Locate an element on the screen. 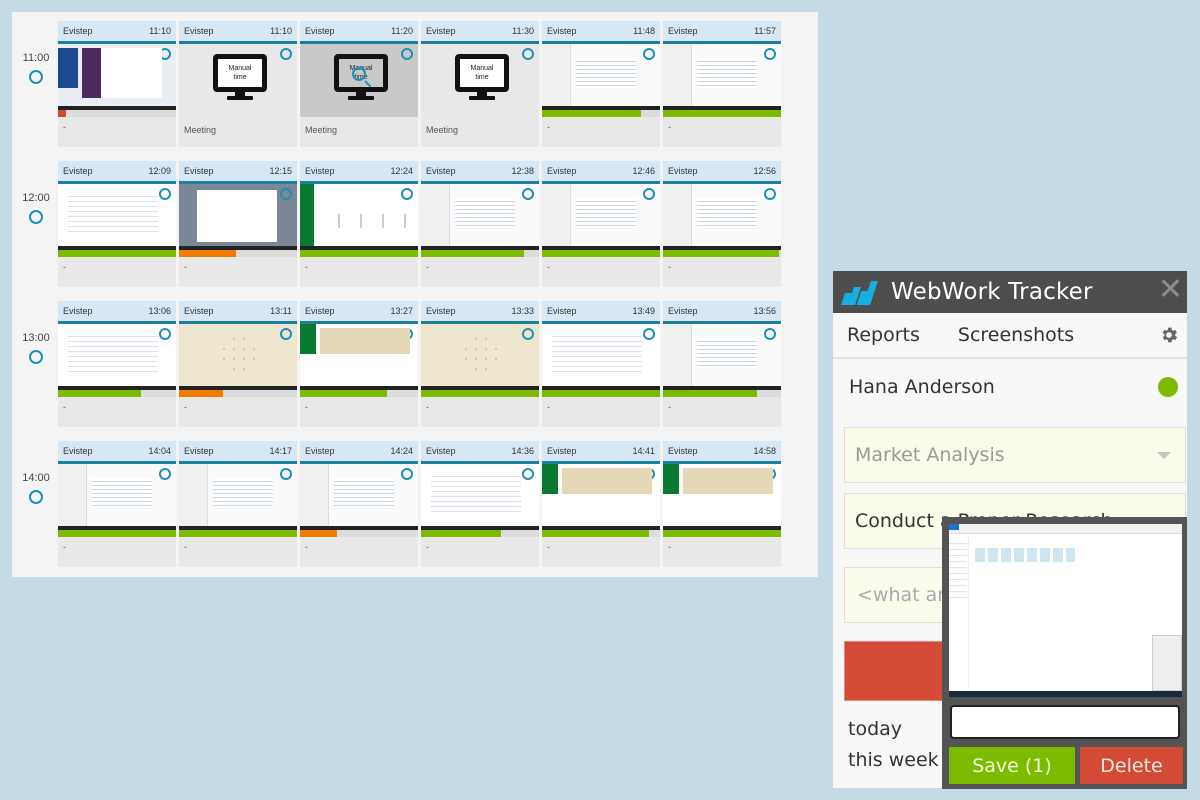  screenshot-card: Evistep 14:41 - is located at coordinates (601, 504).